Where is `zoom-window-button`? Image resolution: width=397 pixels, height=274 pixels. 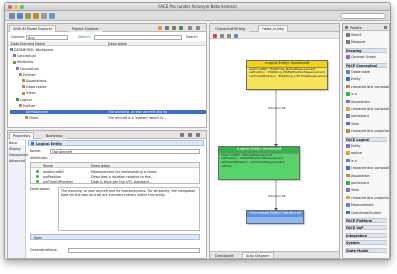 zoom-window-button is located at coordinates (22, 7).